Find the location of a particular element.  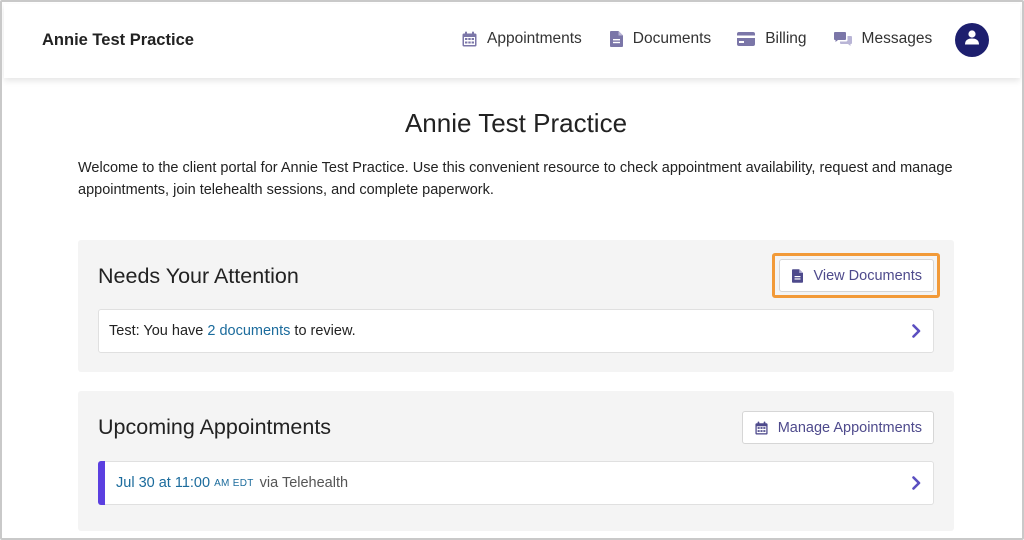

nav-documents-label: Documents is located at coordinates (672, 38).